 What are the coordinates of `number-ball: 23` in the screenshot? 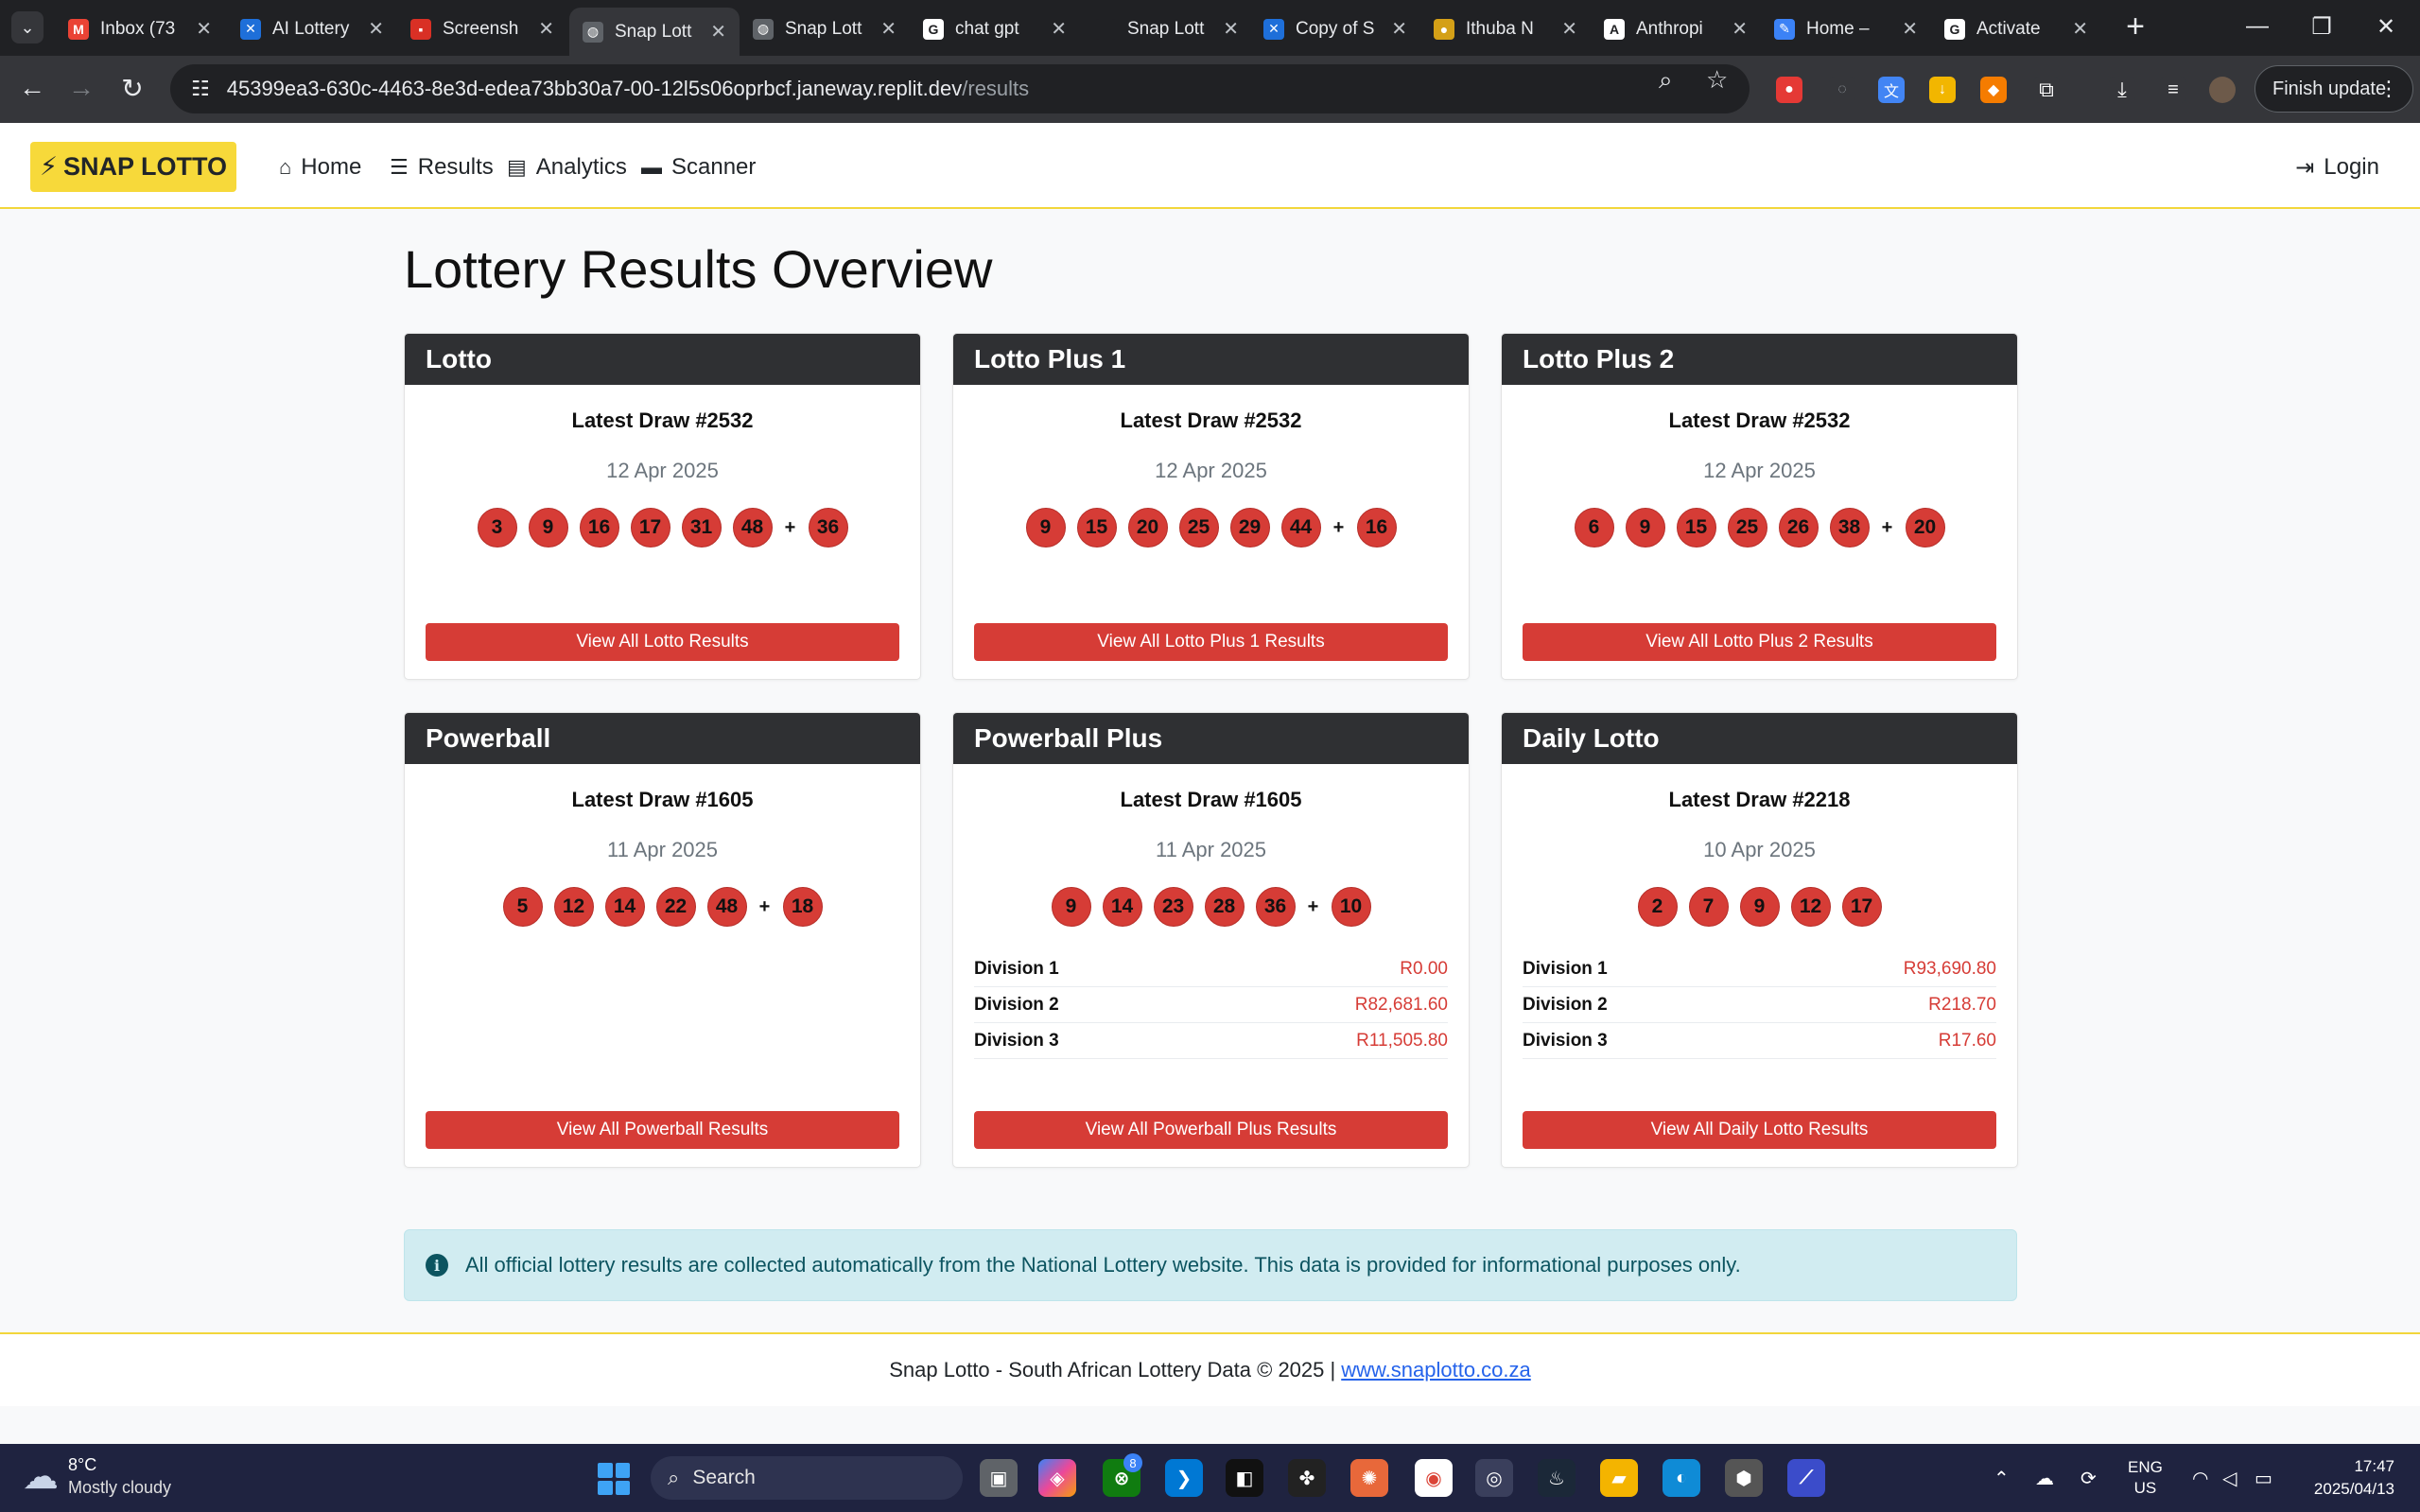 It's located at (1173, 907).